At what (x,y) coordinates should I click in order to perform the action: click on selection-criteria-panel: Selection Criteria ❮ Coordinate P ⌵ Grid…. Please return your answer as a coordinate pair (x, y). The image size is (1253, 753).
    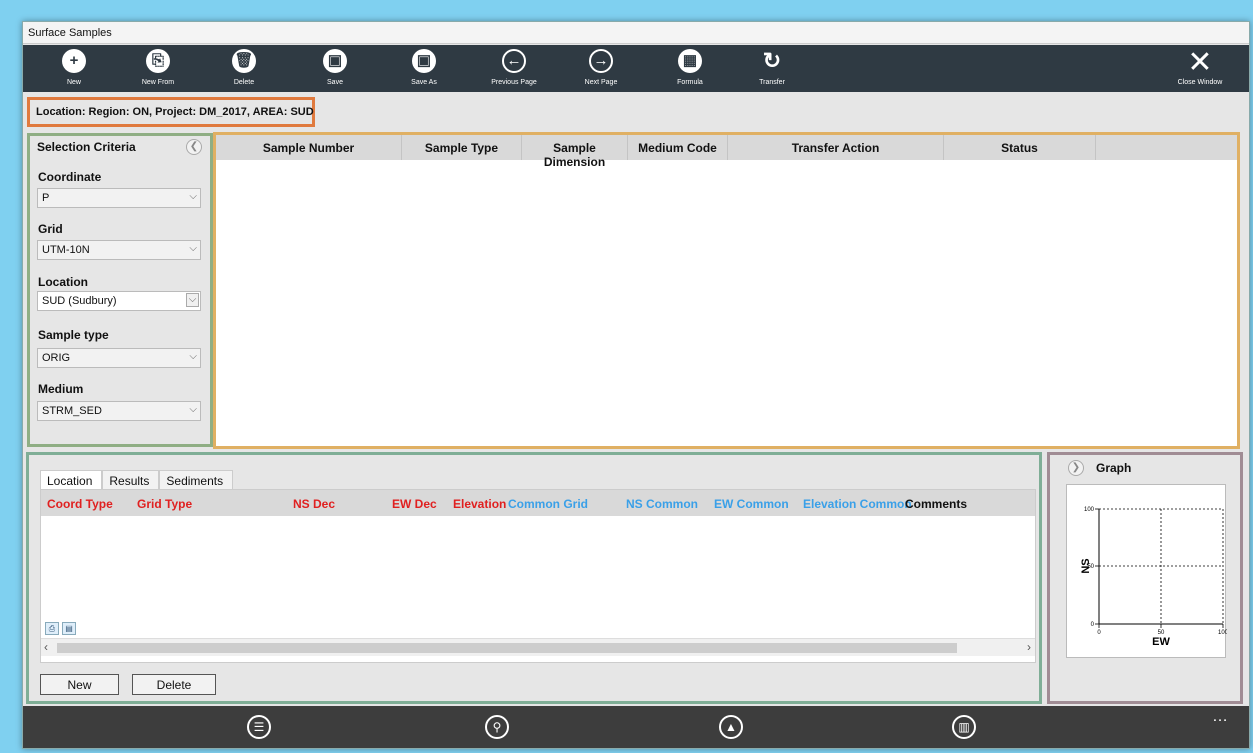
    Looking at the image, I should click on (120, 290).